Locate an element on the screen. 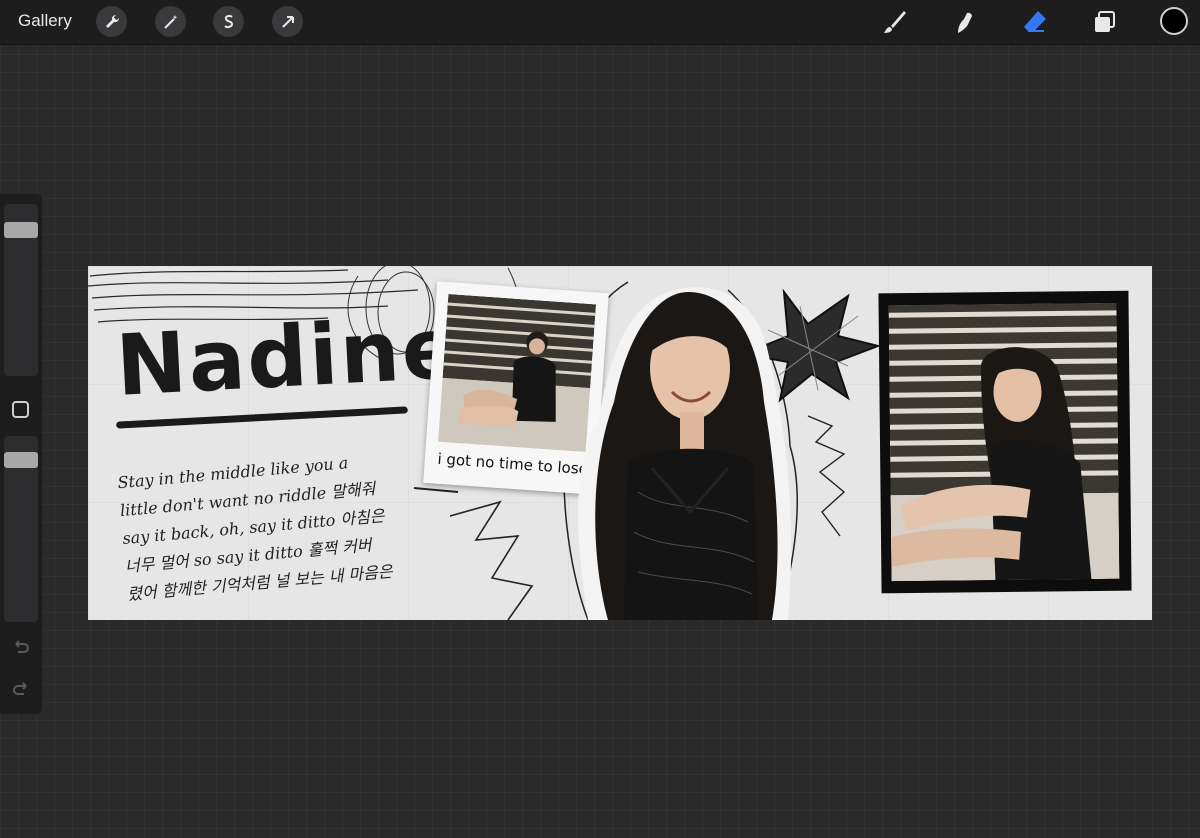 This screenshot has height=838, width=1200. framed-photo is located at coordinates (1005, 442).